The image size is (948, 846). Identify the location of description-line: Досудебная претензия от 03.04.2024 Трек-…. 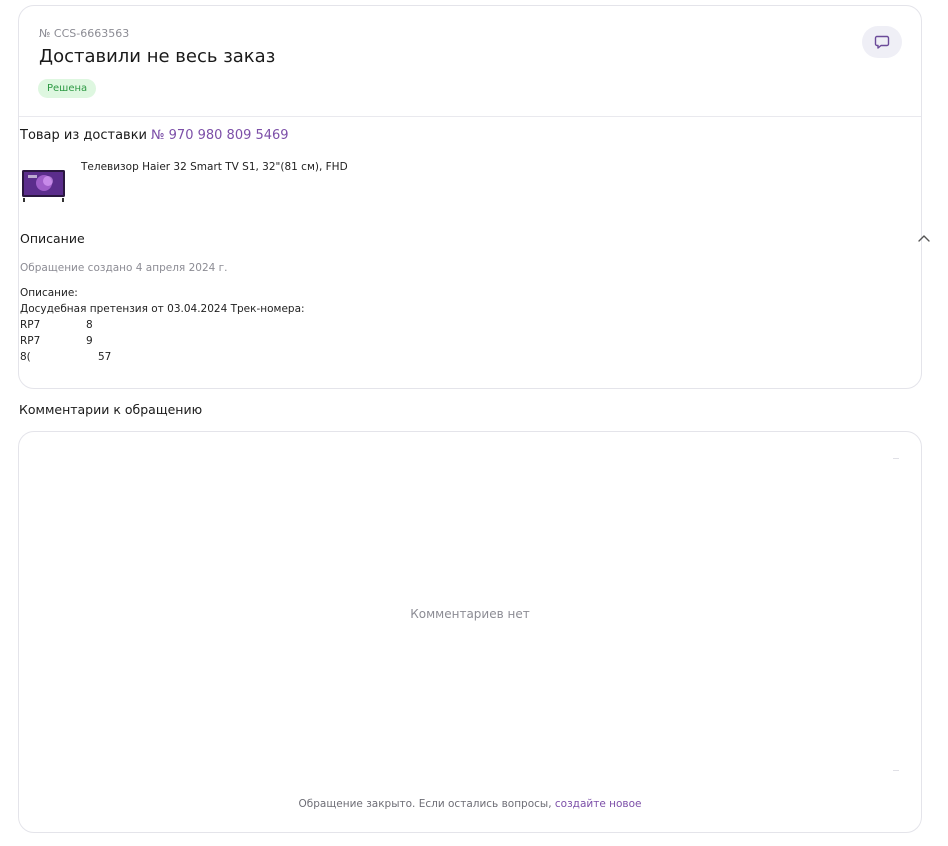
(162, 309).